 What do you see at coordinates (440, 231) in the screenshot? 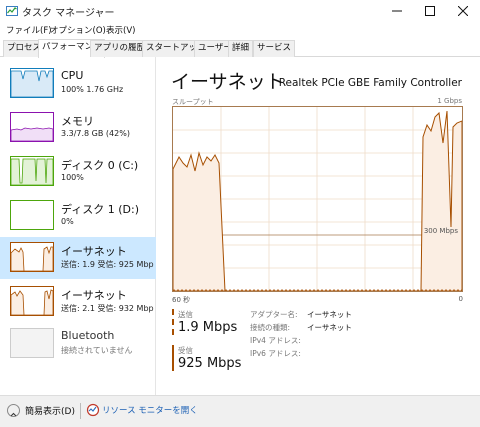
I see `scale-line-label: 300 Mbps` at bounding box center [440, 231].